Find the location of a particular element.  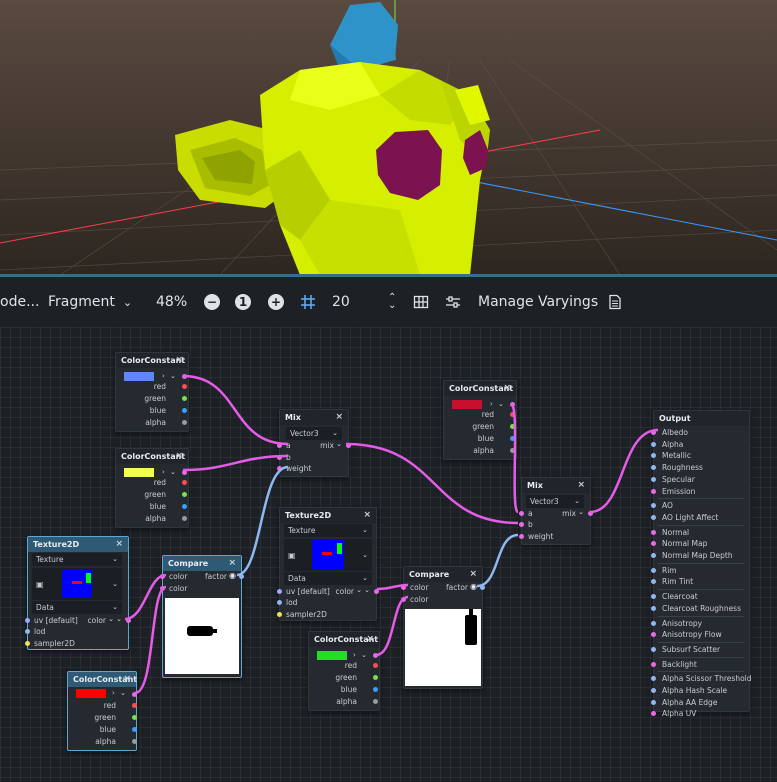

zoom-reset-button: 1 is located at coordinates (243, 302).